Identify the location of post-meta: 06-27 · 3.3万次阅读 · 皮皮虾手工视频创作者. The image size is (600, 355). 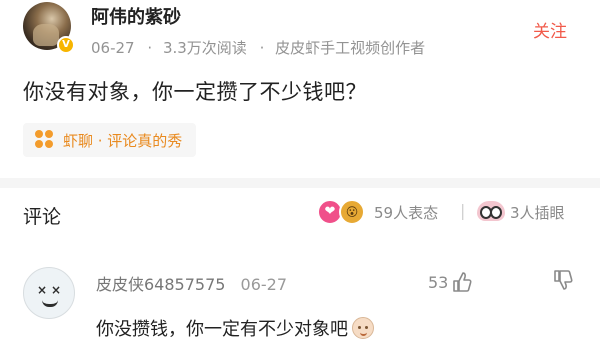
(259, 47).